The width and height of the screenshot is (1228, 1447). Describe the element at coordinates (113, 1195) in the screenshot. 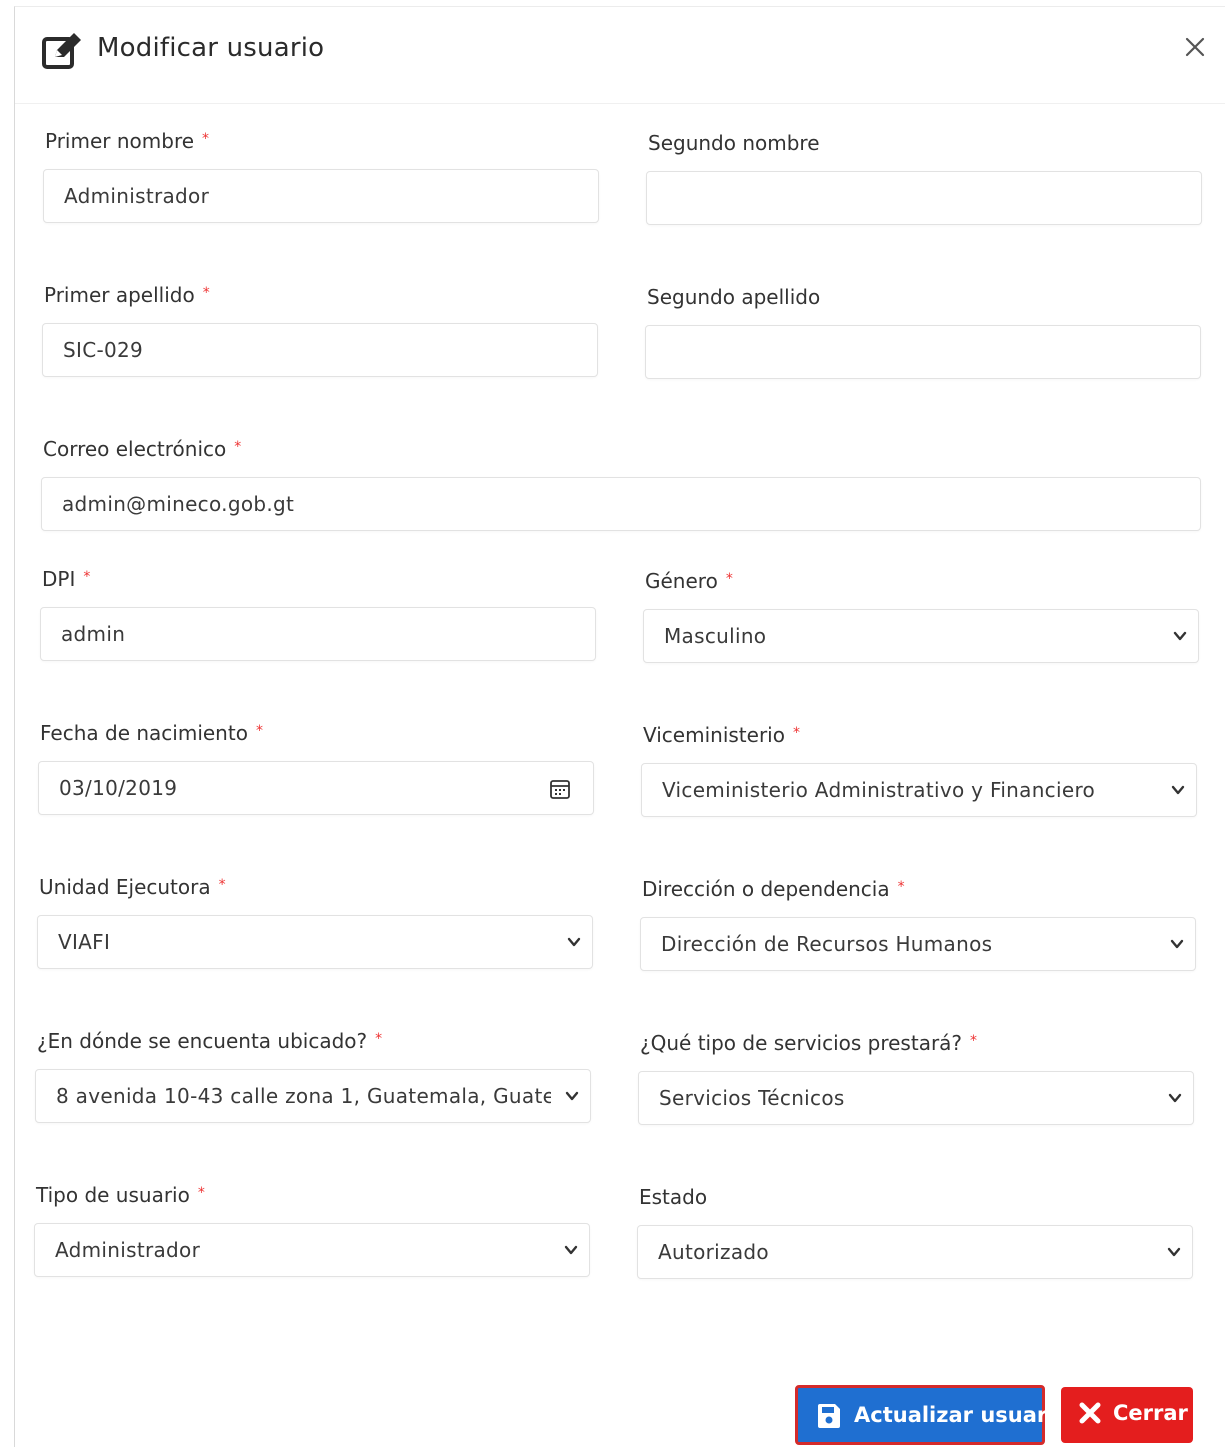

I see `tipo-usuario-label: Tipo de usuario` at that location.